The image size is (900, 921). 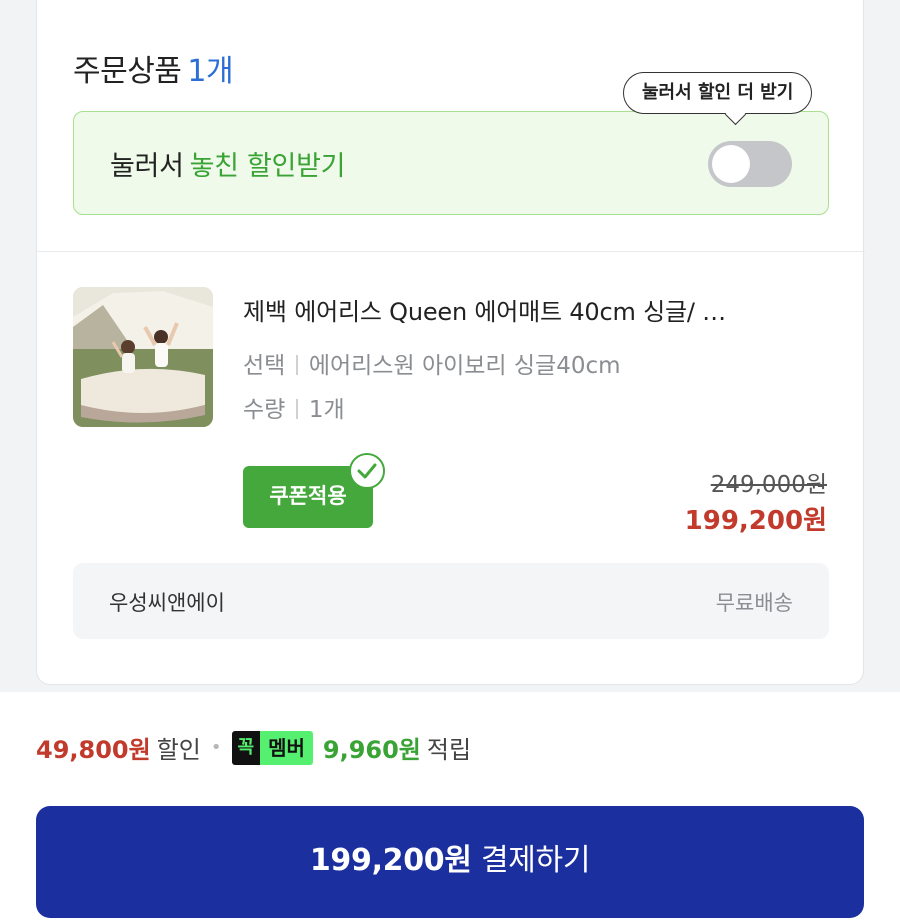 What do you see at coordinates (754, 603) in the screenshot?
I see `shipping-info: 무료배송` at bounding box center [754, 603].